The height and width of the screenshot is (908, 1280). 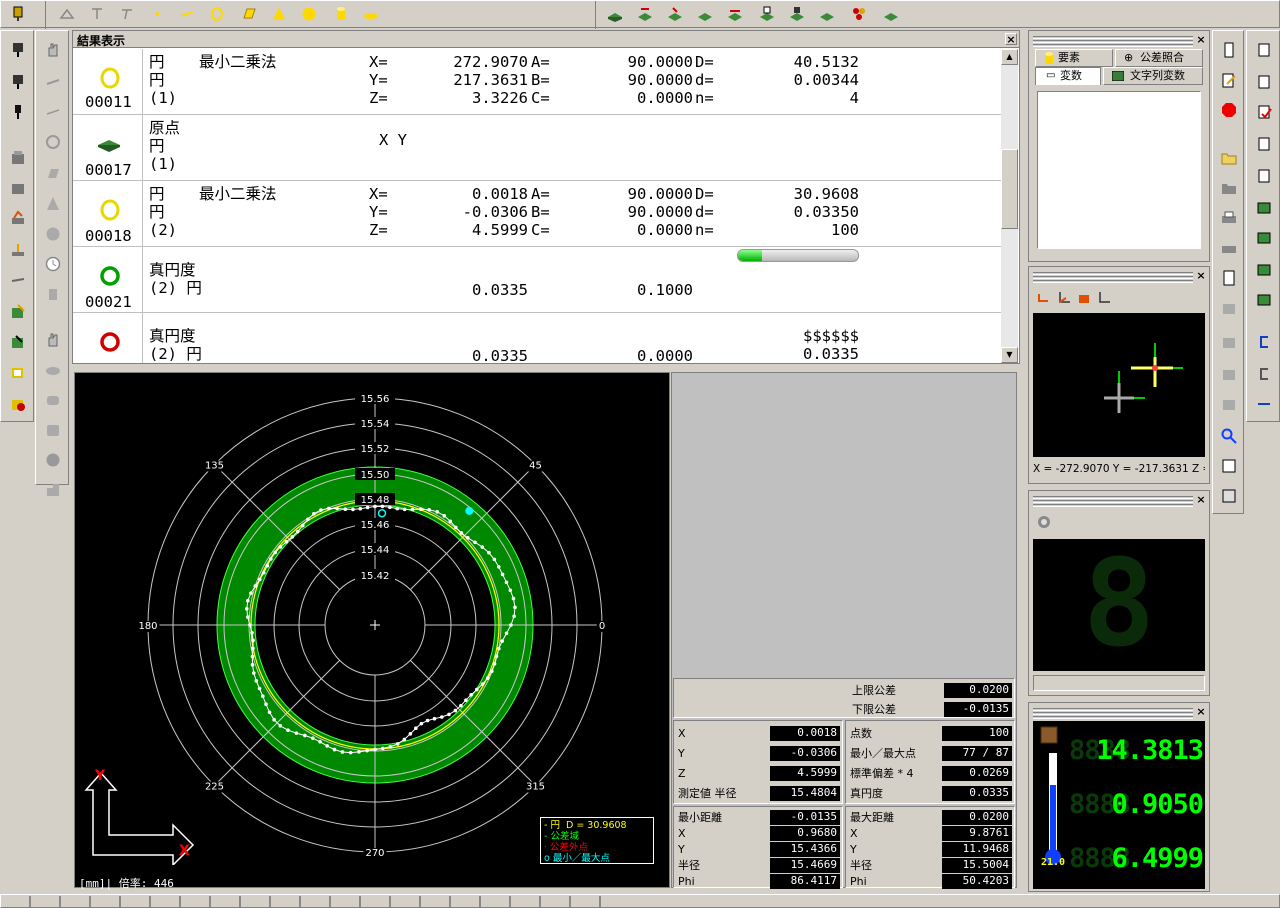 What do you see at coordinates (1264, 82) in the screenshot?
I see `doc-run-icon` at bounding box center [1264, 82].